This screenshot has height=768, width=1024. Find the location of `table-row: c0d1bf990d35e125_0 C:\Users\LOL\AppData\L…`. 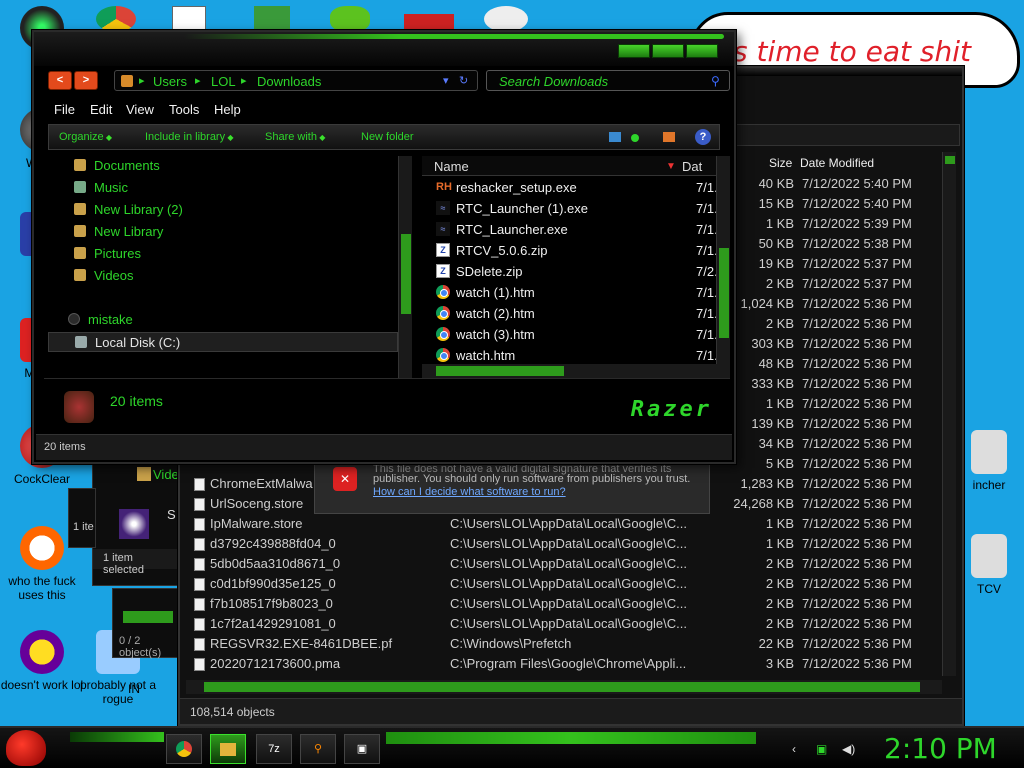

table-row: c0d1bf990d35e125_0 C:\Users\LOL\AppData\L… is located at coordinates (563, 584).